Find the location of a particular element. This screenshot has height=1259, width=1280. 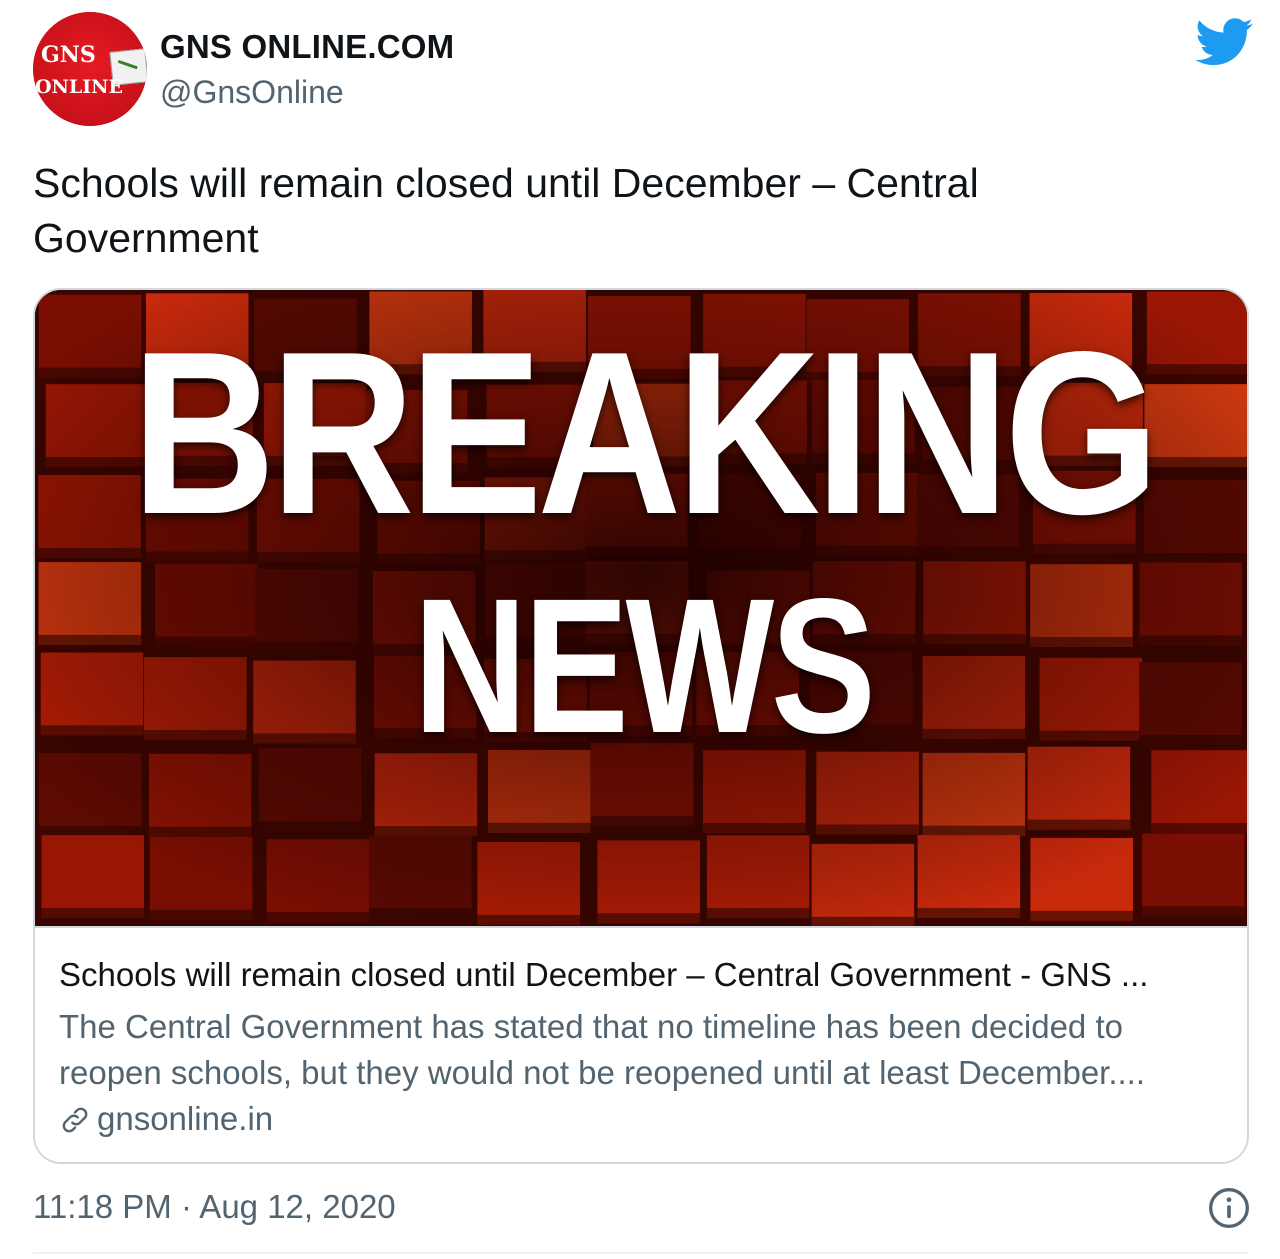

tweet-timestamp: 11:18 PM · Aug 12, 2020 is located at coordinates (214, 1207).